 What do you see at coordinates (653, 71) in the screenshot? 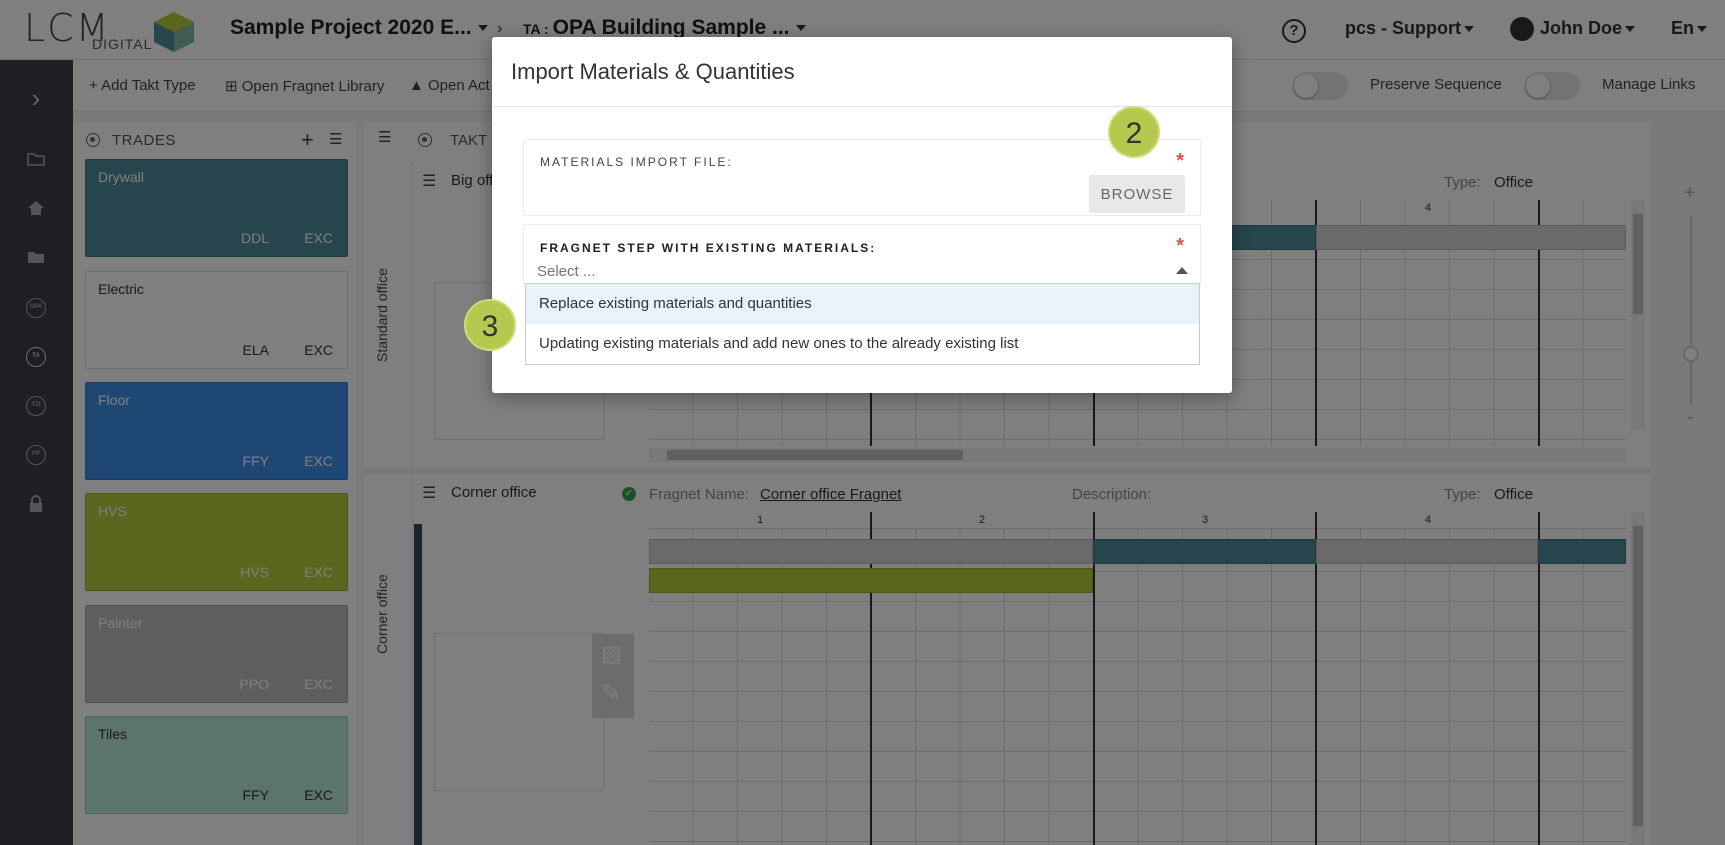
I see `dialog-title: Import Materials & Quantities` at bounding box center [653, 71].